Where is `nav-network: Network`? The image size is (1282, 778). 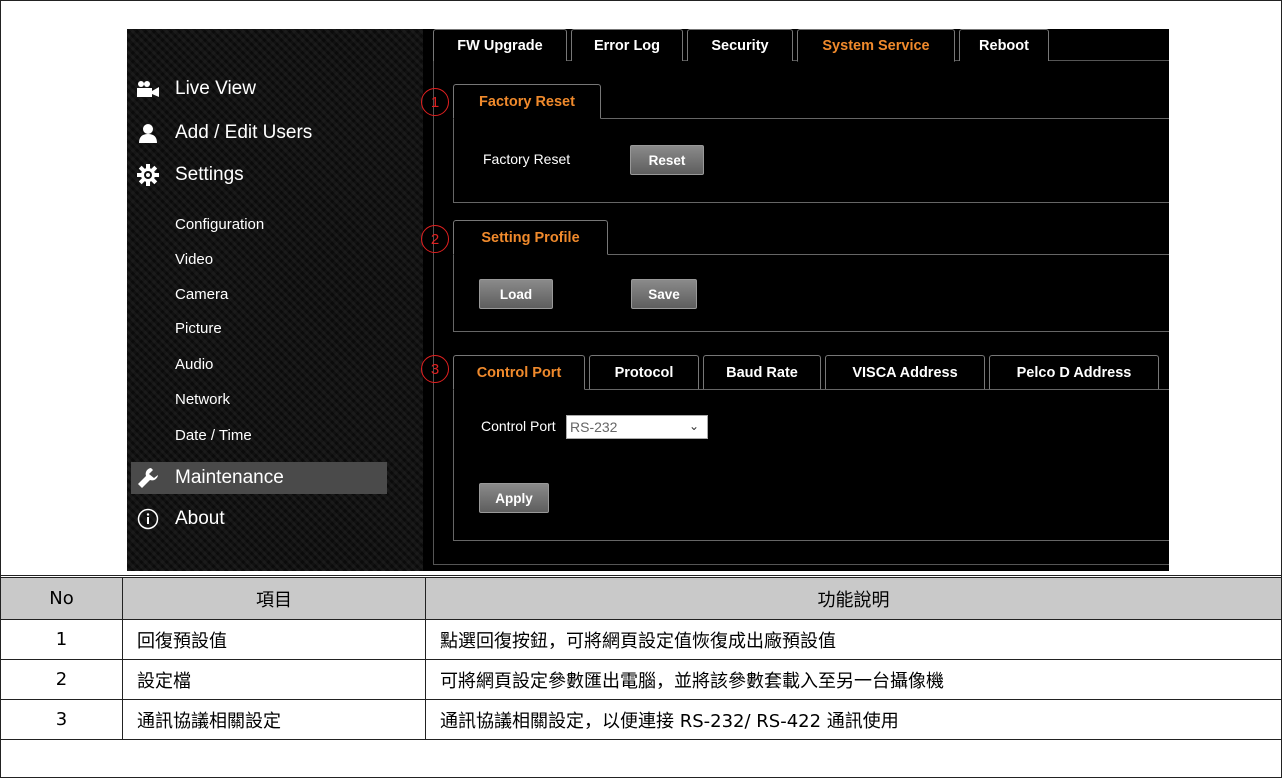 nav-network: Network is located at coordinates (202, 399).